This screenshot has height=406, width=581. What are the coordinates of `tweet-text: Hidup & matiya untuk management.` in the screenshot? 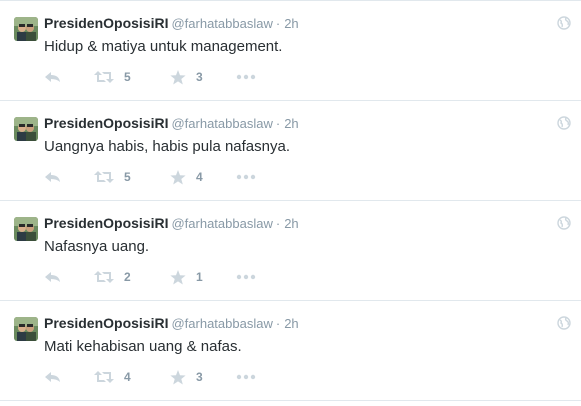 It's located at (163, 46).